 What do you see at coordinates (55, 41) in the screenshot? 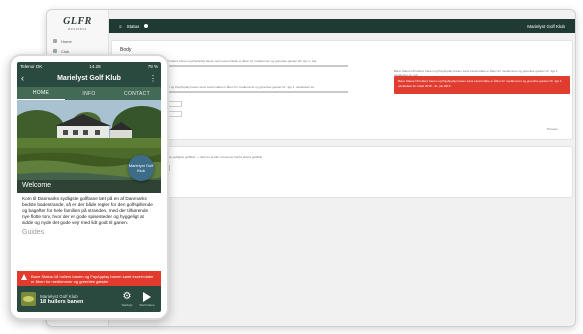
I see `home-icon` at bounding box center [55, 41].